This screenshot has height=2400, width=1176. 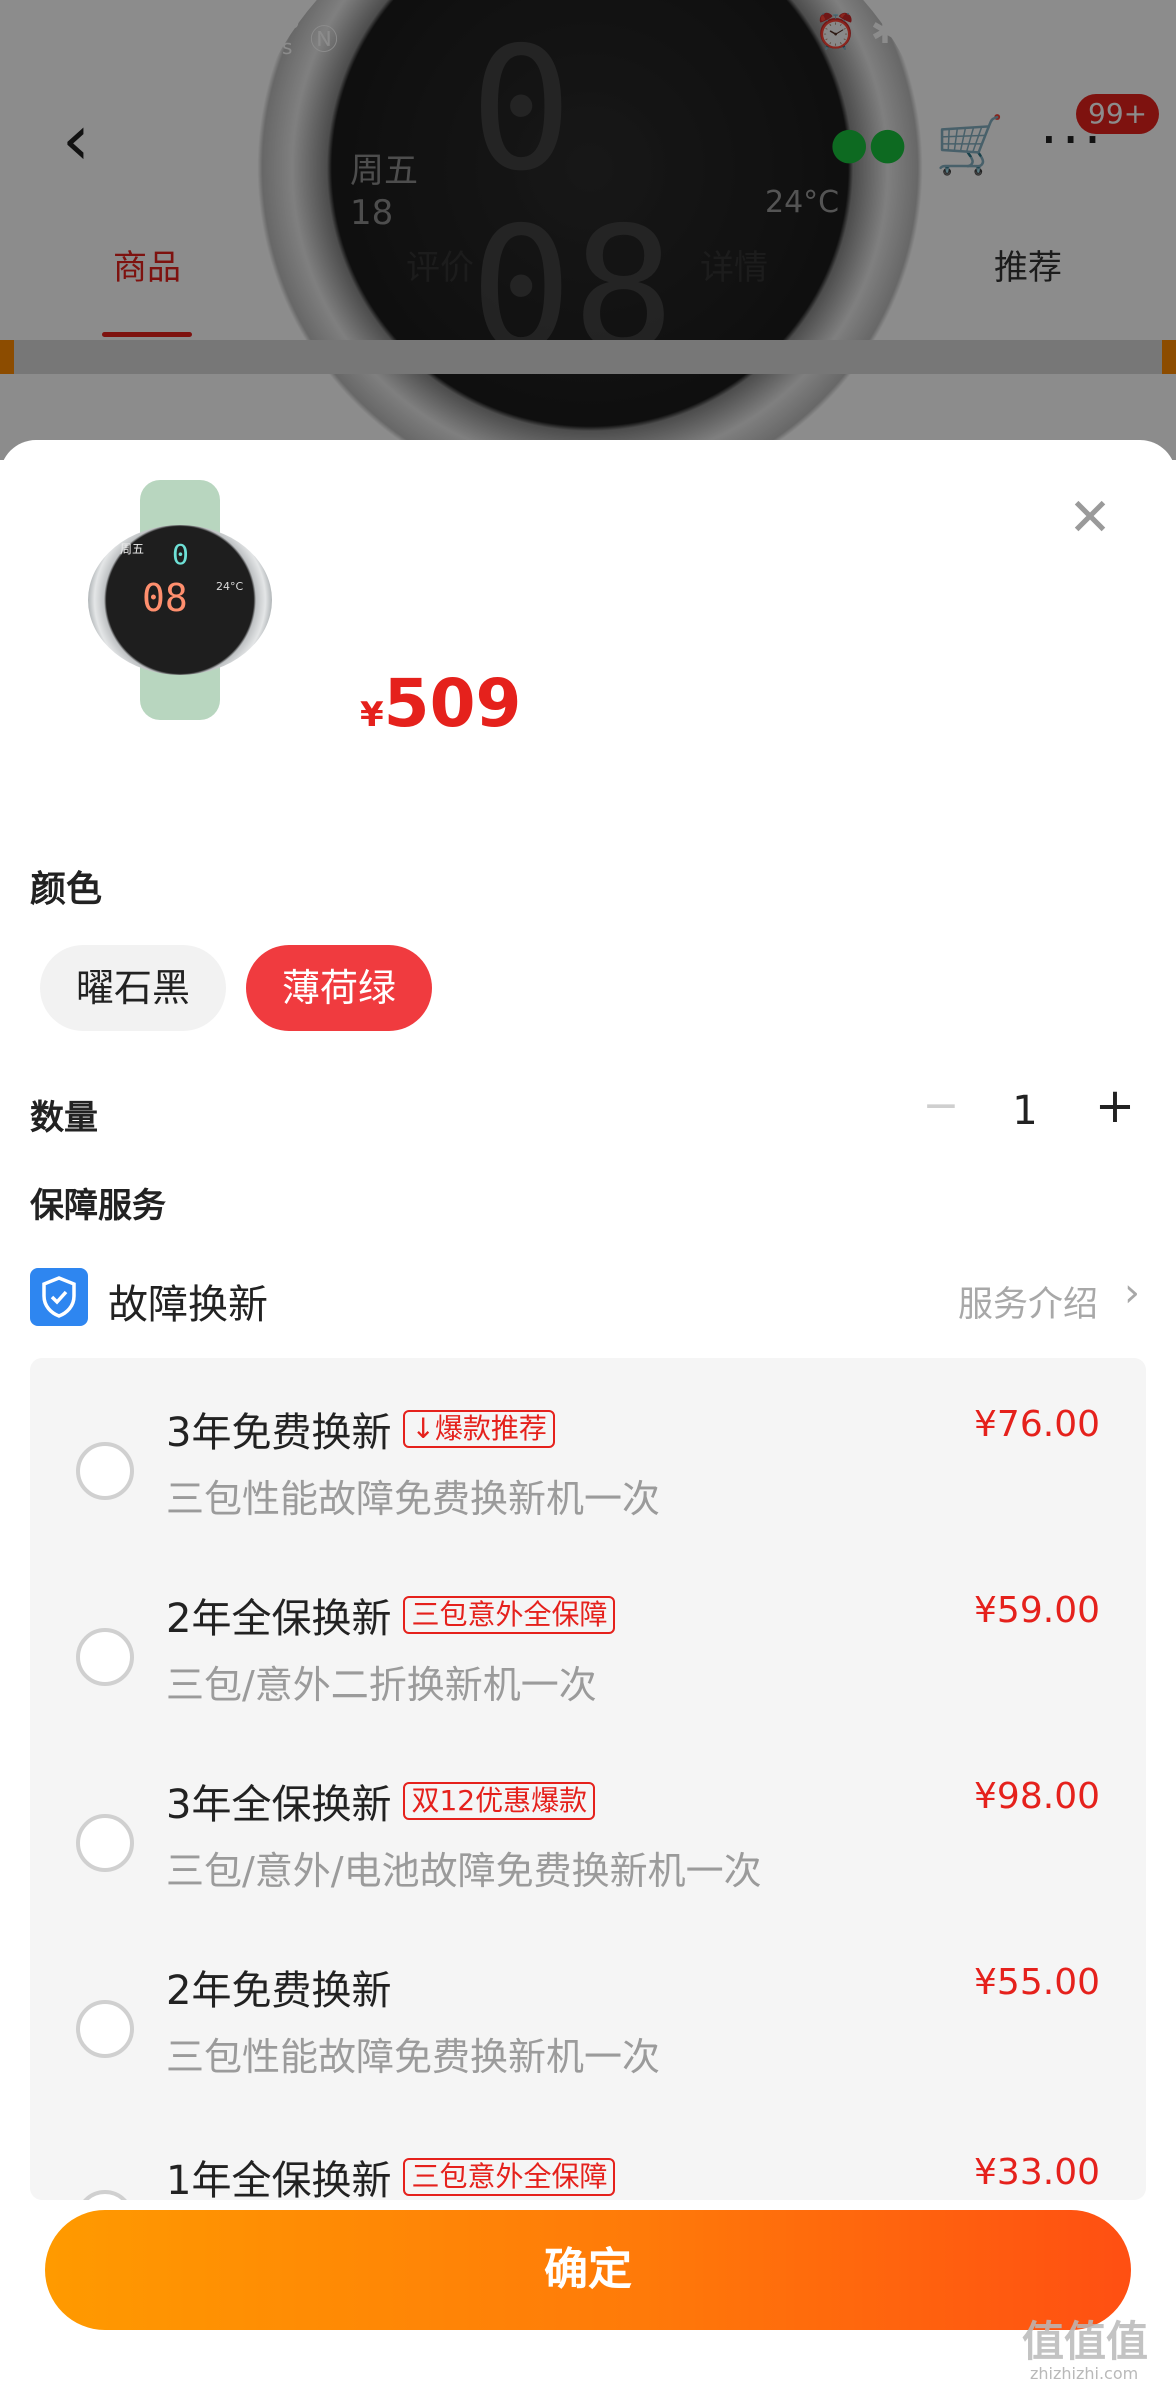 I want to click on plan-price: ¥33.00, so click(x=1037, y=2172).